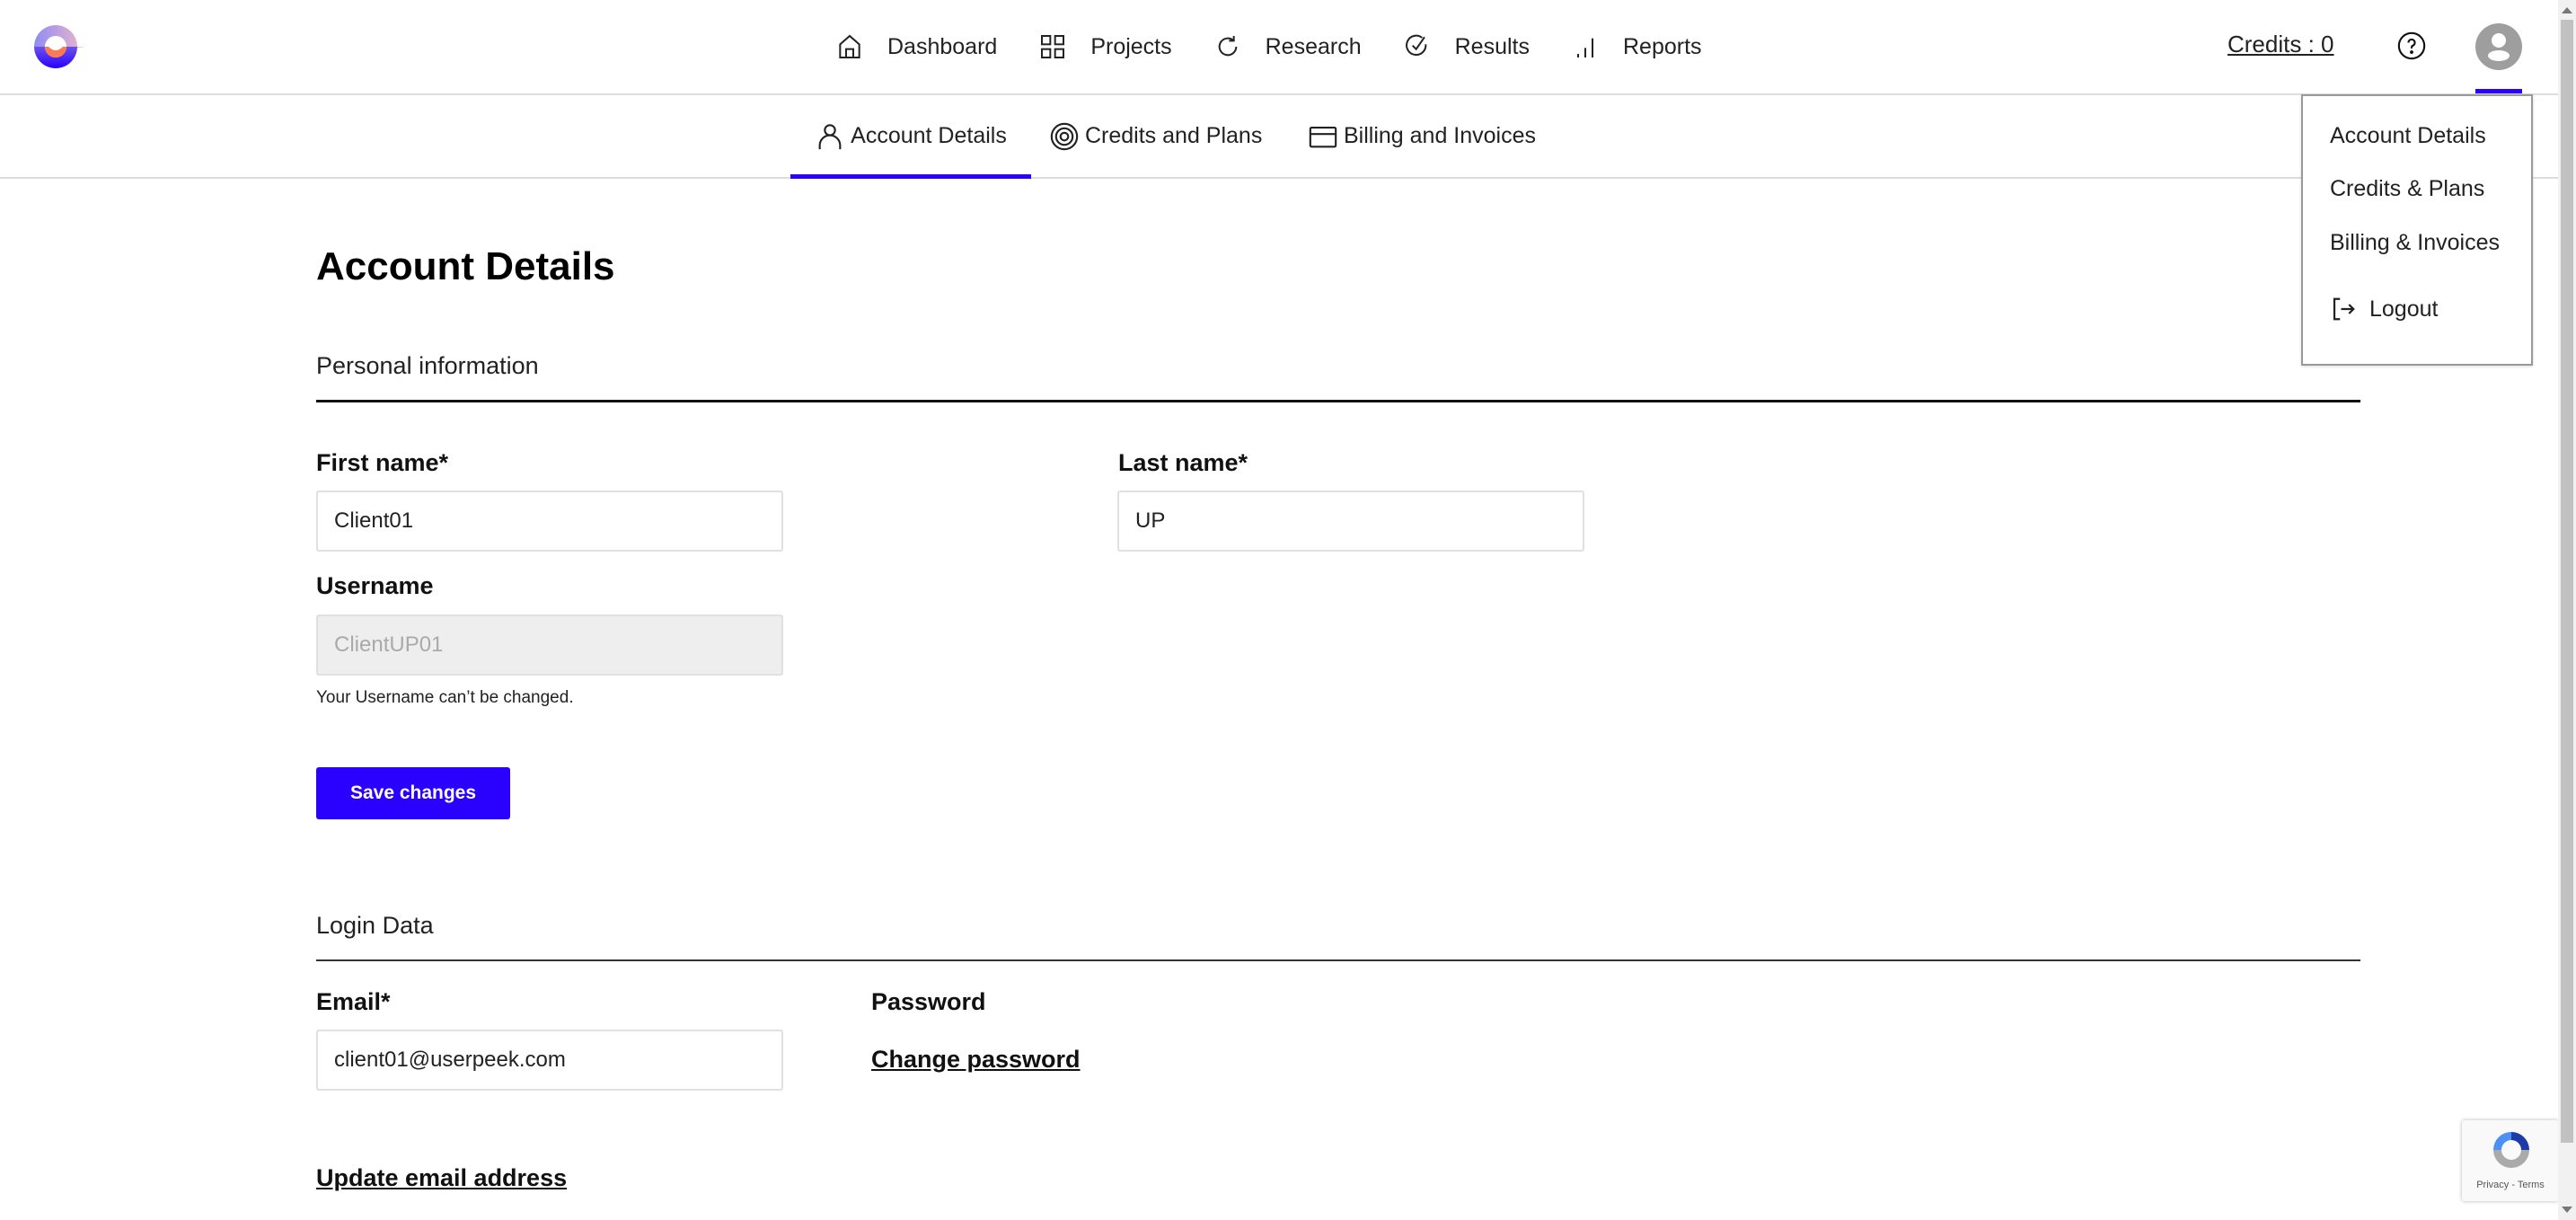  I want to click on nav-label: Research, so click(1313, 46).